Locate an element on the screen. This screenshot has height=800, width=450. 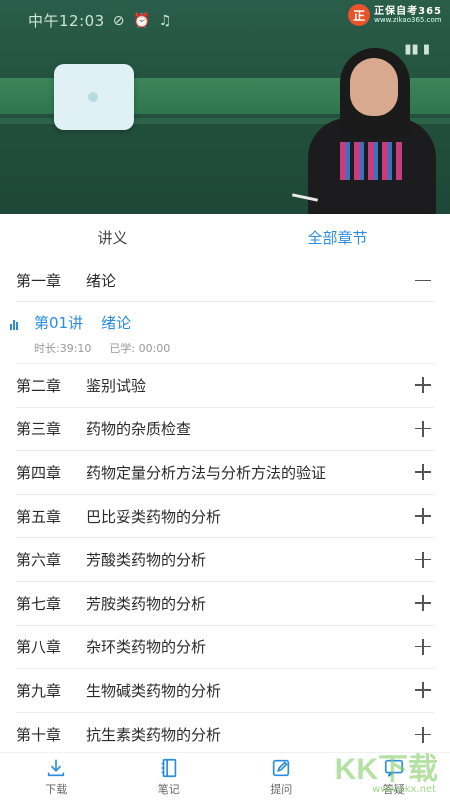
chapter-number: 第四章 is located at coordinates (39, 472).